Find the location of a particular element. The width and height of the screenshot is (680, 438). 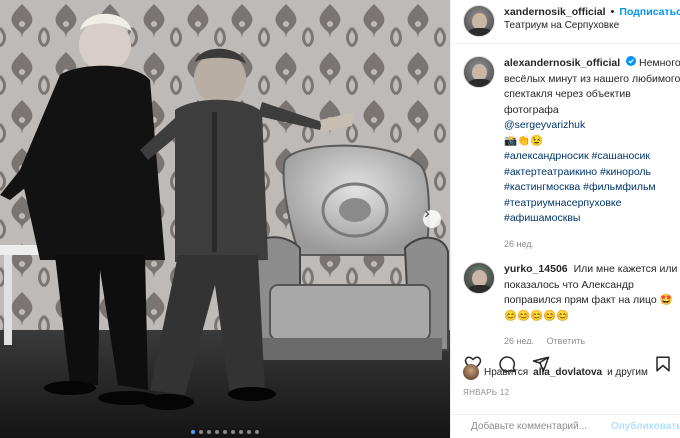

likes-user: alla_dovlatova is located at coordinates (567, 372).